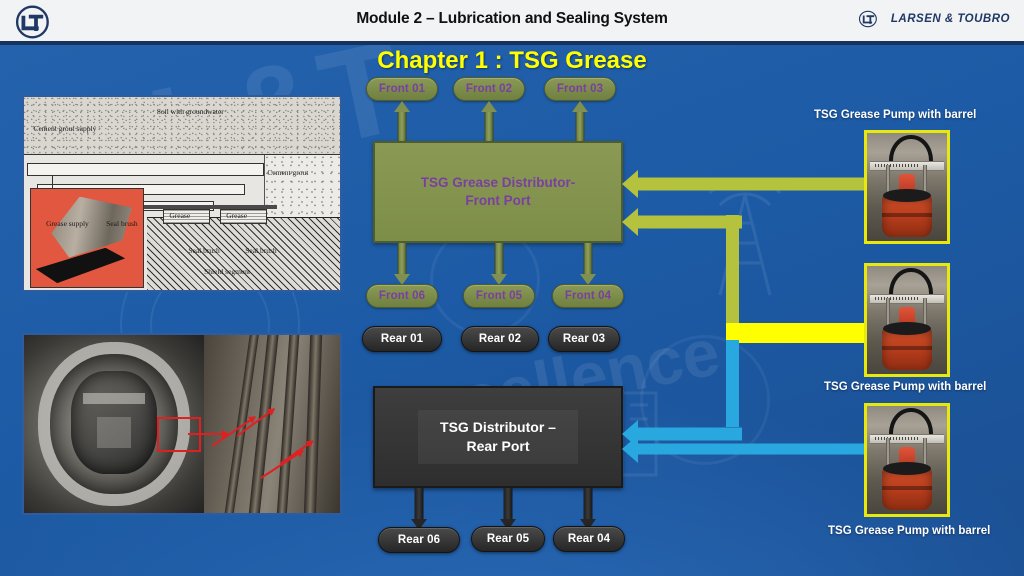 The width and height of the screenshot is (1024, 576). I want to click on pump-label-3: TSG Grease Pump with barrel, so click(909, 531).